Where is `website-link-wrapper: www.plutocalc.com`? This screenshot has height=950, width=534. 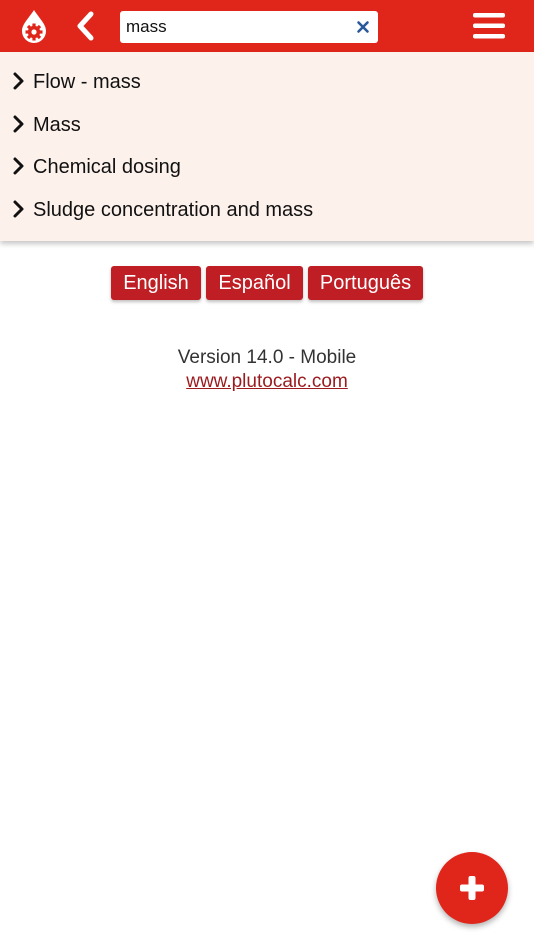
website-link-wrapper: www.plutocalc.com is located at coordinates (267, 382).